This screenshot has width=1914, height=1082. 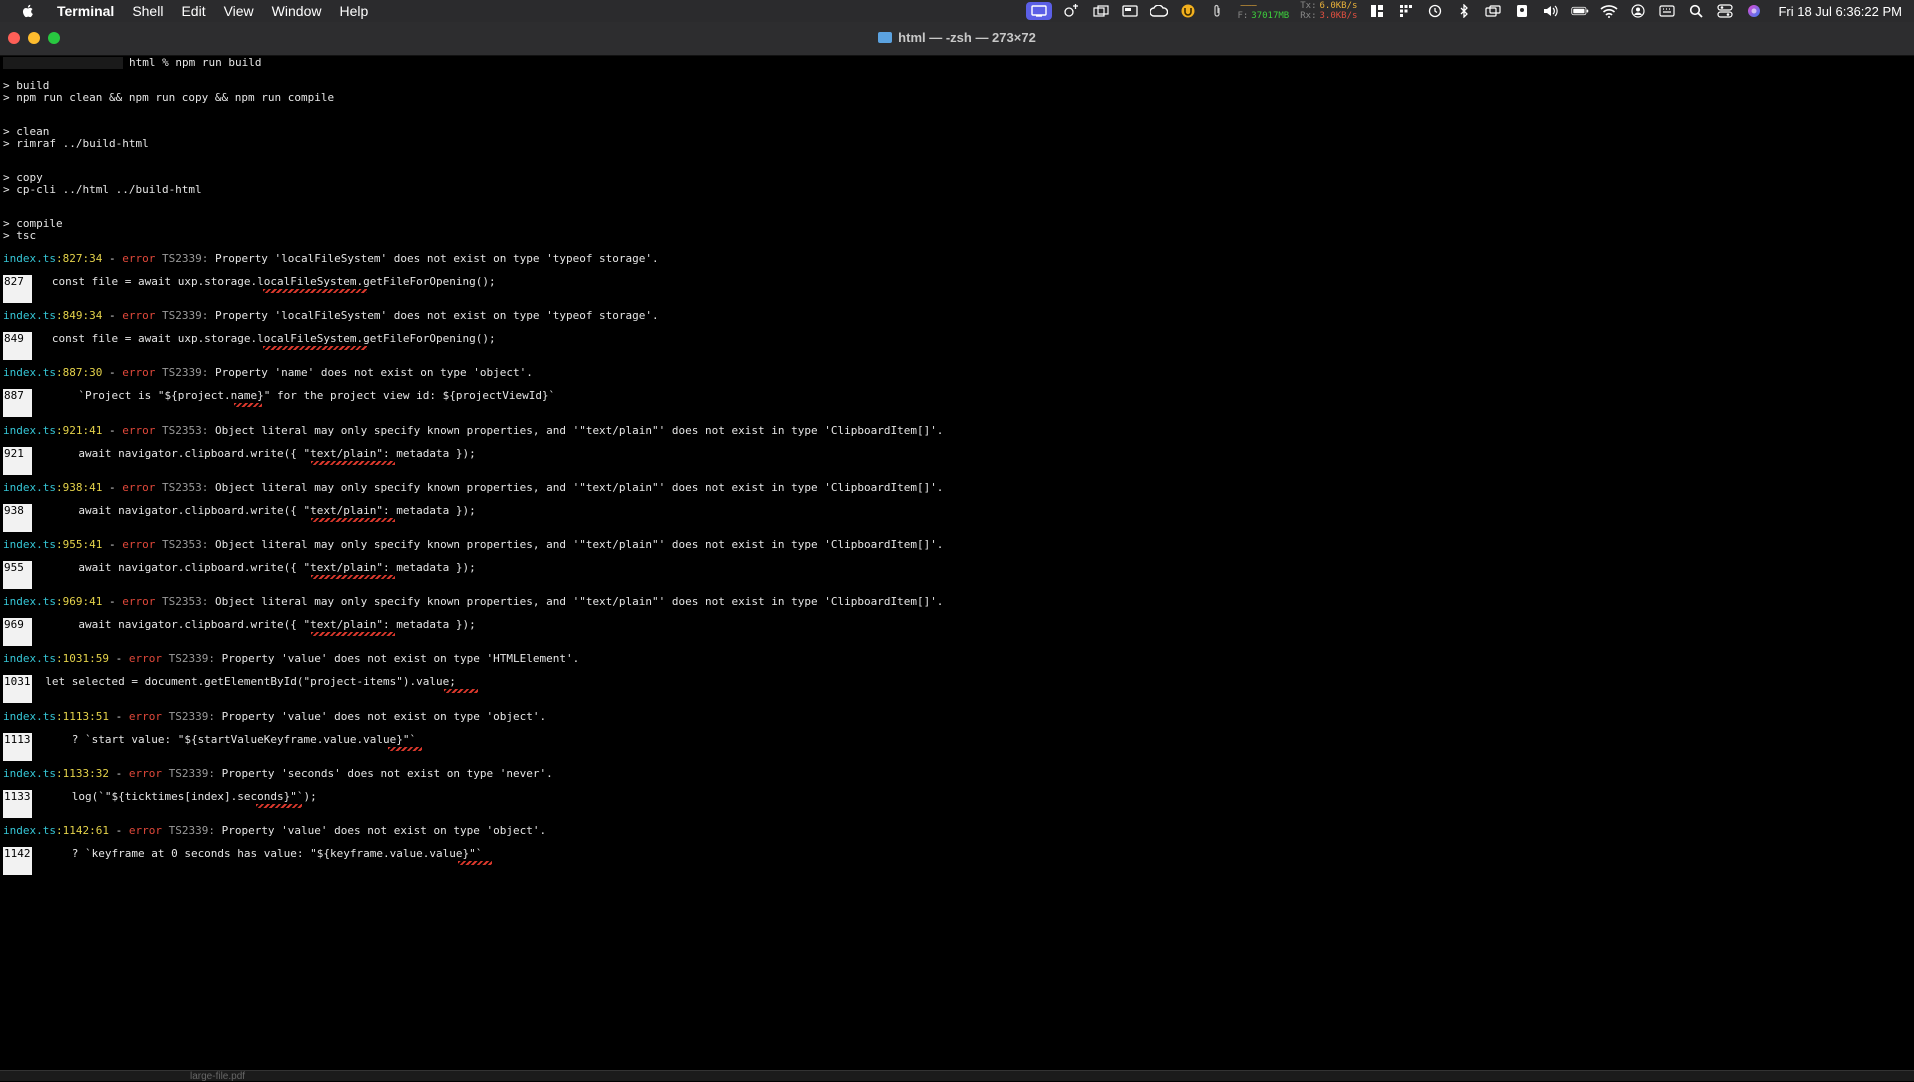 I want to click on menu-window: Window, so click(x=297, y=11).